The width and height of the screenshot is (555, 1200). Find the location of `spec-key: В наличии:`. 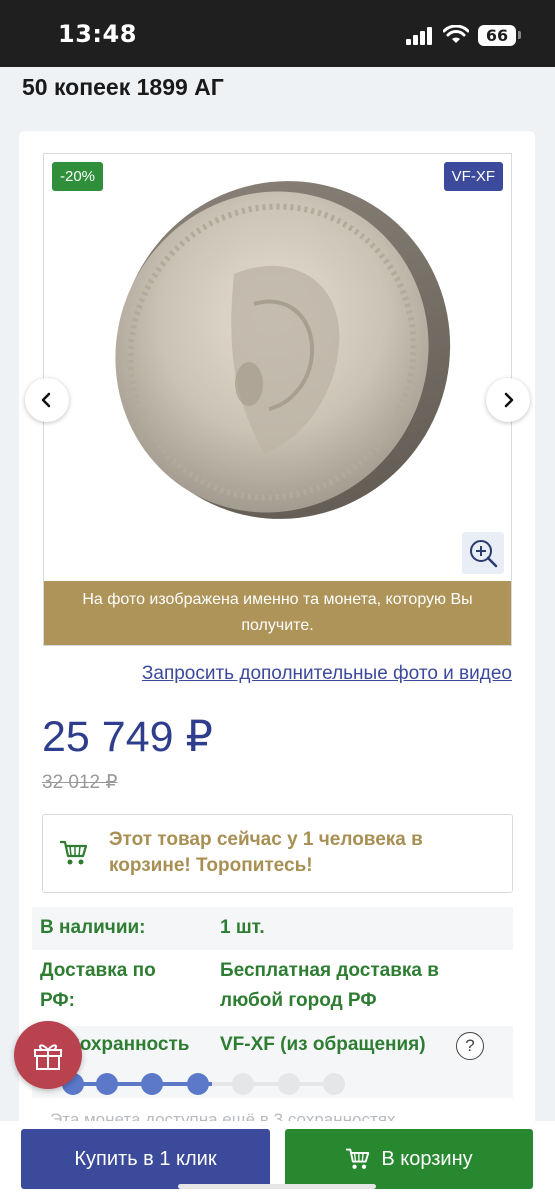

spec-key: В наличии: is located at coordinates (93, 927).